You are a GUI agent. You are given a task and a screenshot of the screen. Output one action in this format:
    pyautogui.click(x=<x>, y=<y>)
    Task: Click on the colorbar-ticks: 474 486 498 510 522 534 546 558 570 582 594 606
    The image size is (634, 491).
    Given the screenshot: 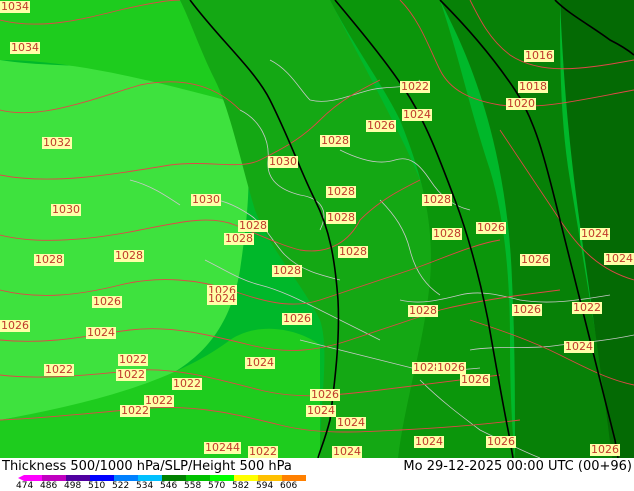 What is the action you would take?
    pyautogui.click(x=176, y=486)
    